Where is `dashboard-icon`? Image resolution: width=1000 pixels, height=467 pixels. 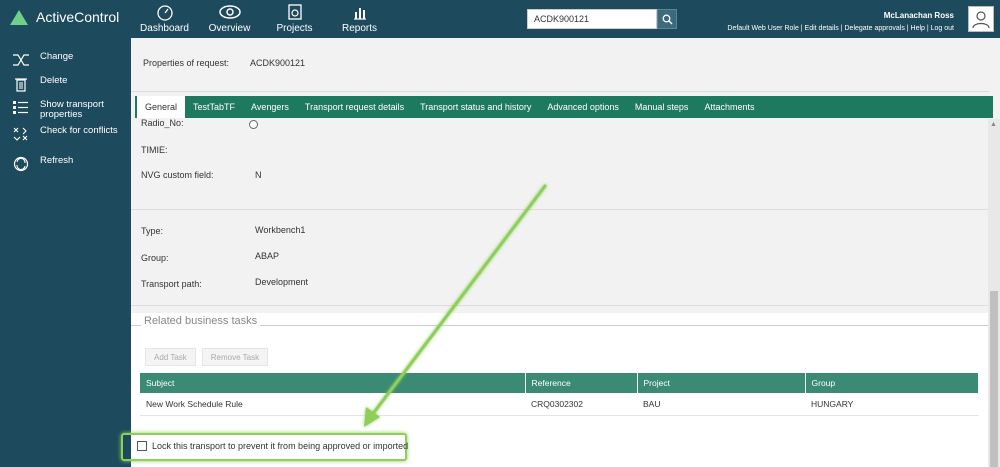 dashboard-icon is located at coordinates (164, 13).